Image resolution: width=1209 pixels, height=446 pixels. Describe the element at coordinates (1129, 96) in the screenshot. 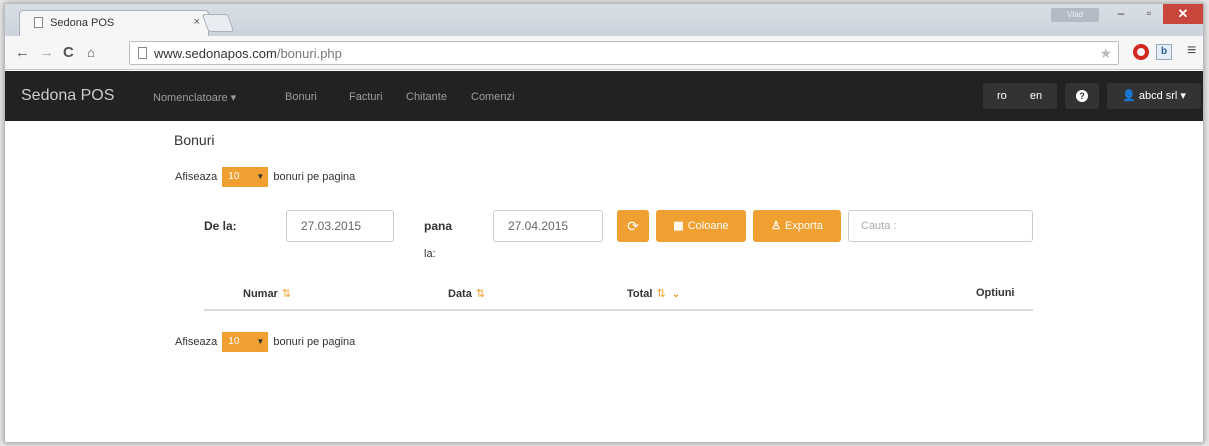

I see `user-icon: 👤` at that location.